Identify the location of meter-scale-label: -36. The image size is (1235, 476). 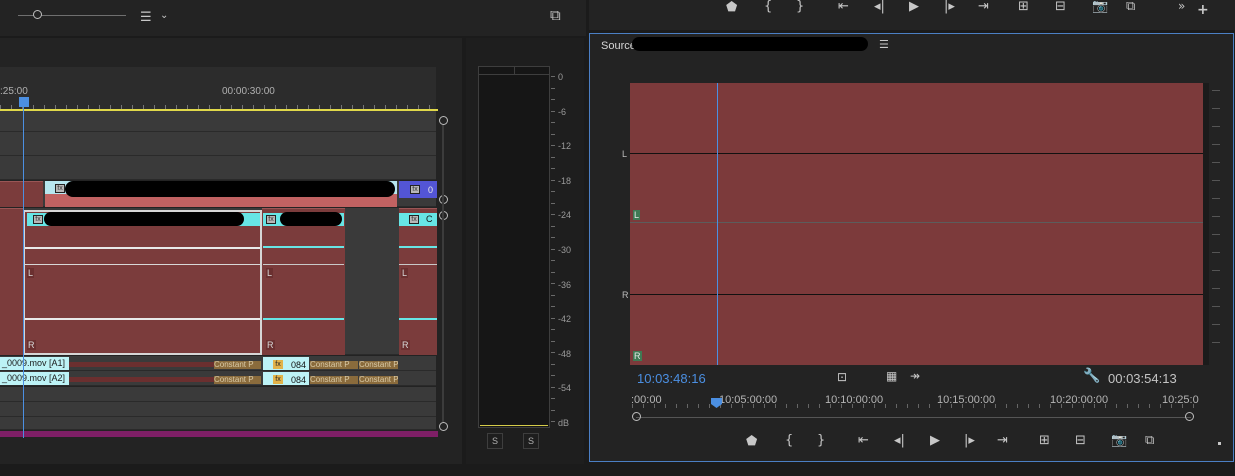
(565, 284).